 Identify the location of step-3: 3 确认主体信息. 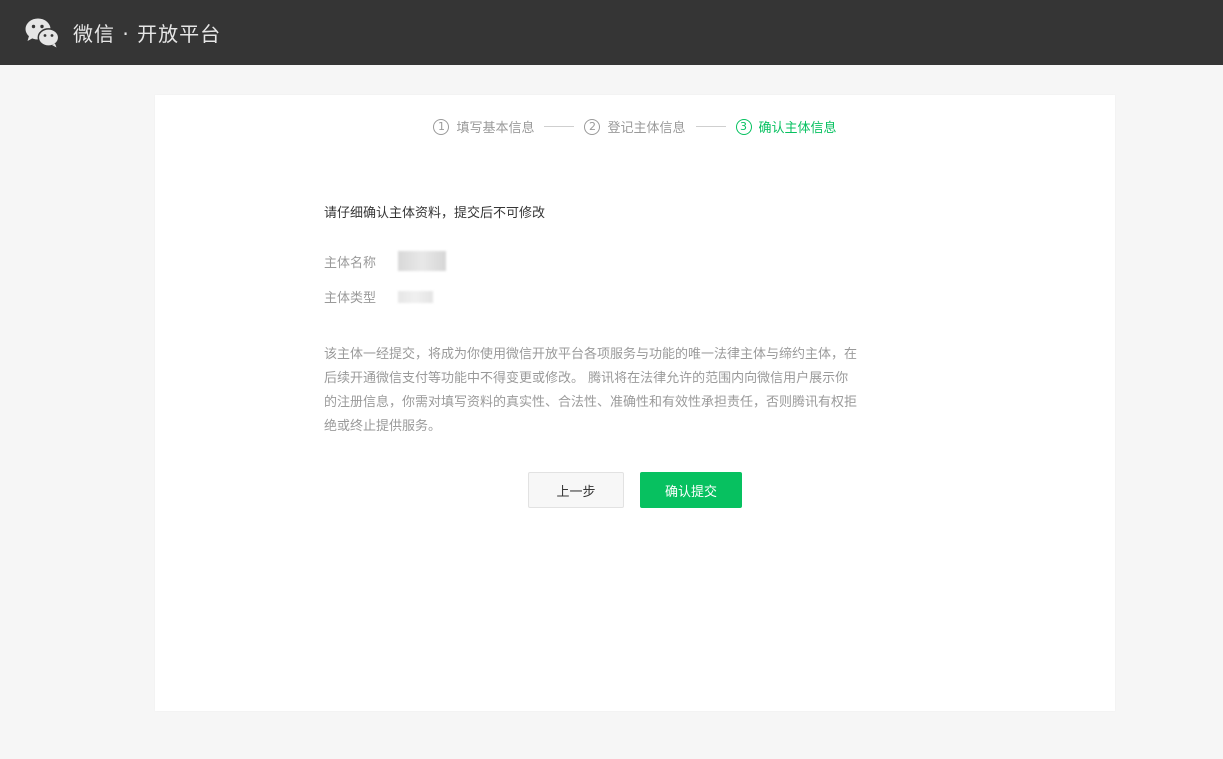
(786, 126).